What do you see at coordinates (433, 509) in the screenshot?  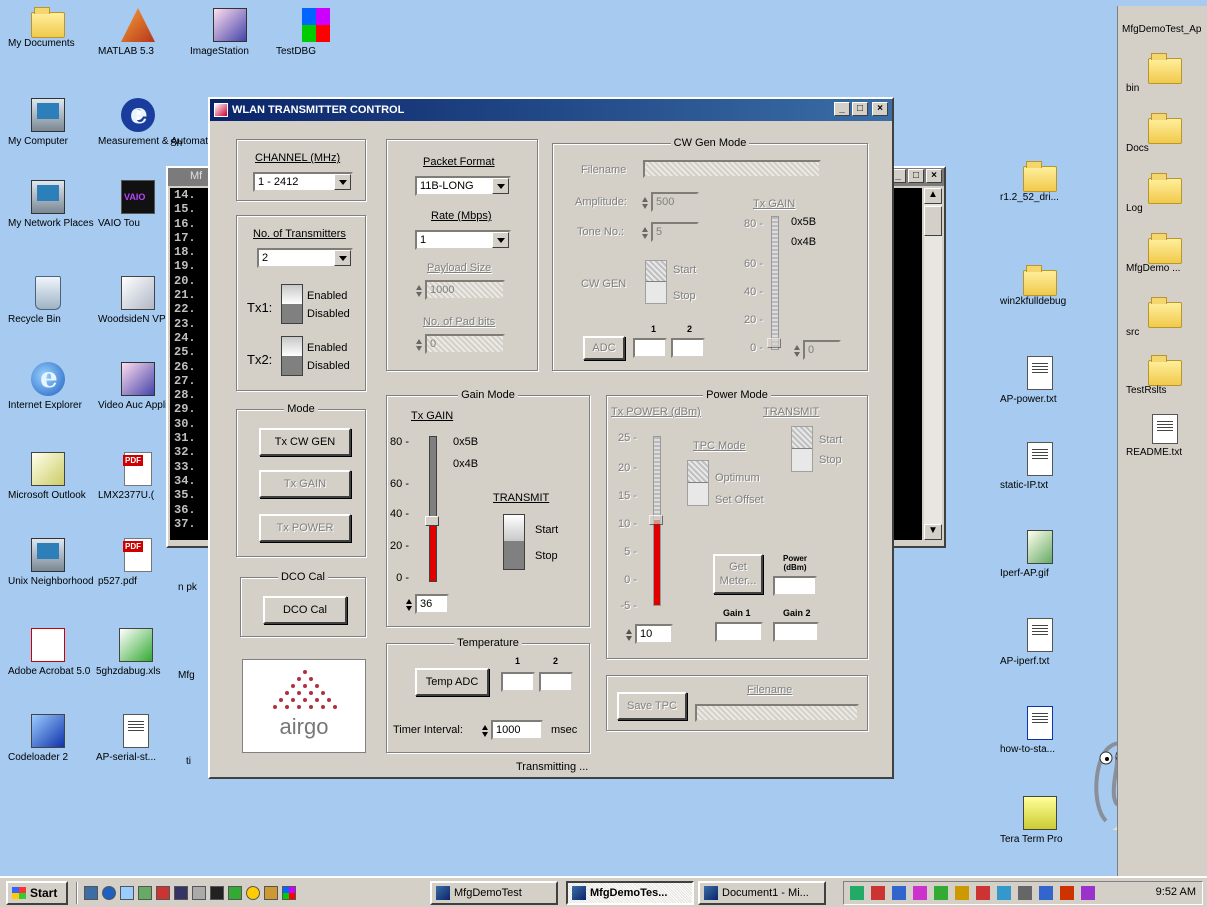 I see `gain-slider` at bounding box center [433, 509].